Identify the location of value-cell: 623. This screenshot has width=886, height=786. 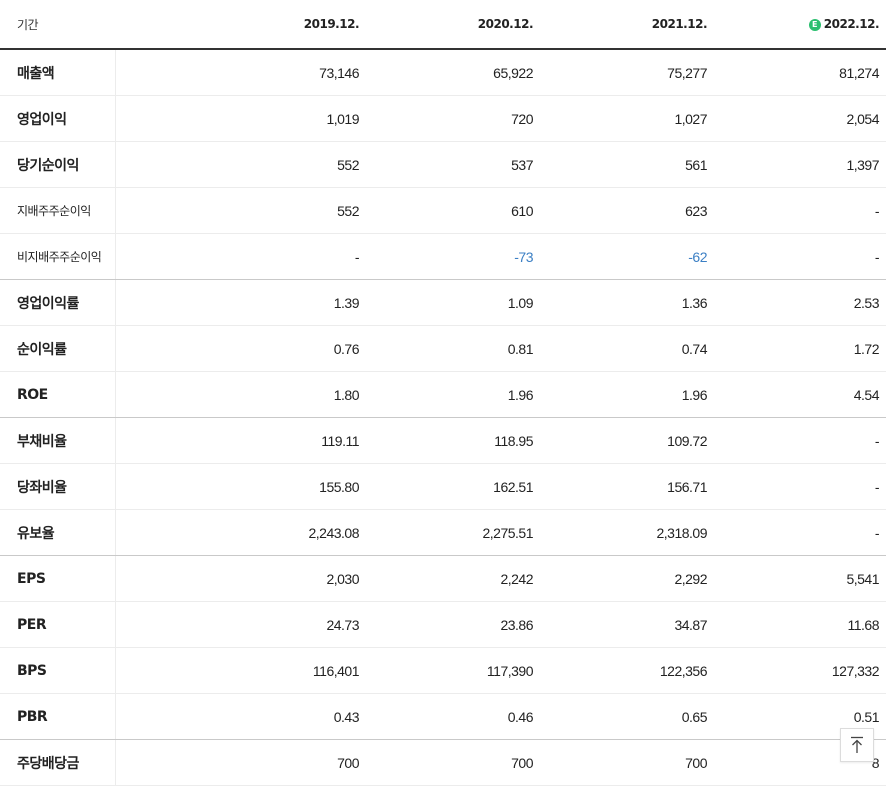
(627, 210).